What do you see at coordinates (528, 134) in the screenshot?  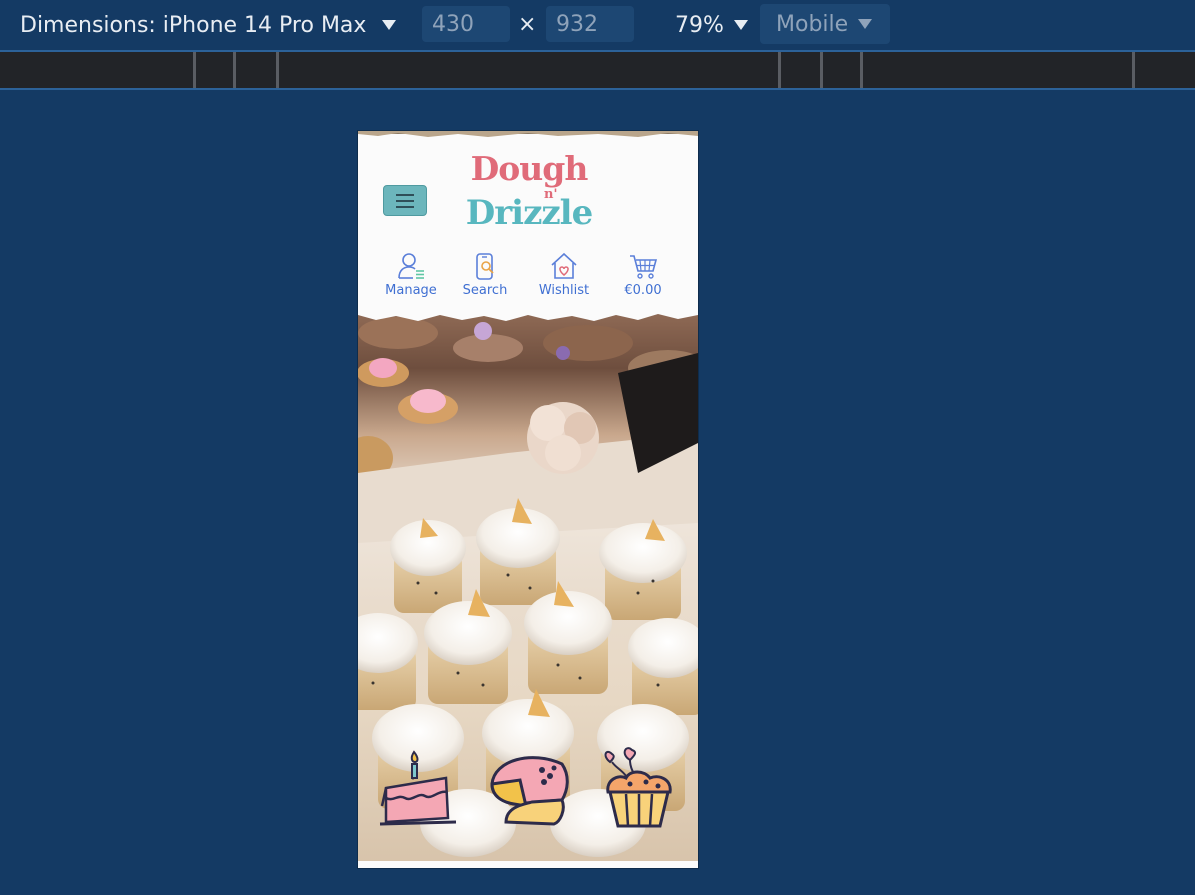 I see `header-top-decoration` at bounding box center [528, 134].